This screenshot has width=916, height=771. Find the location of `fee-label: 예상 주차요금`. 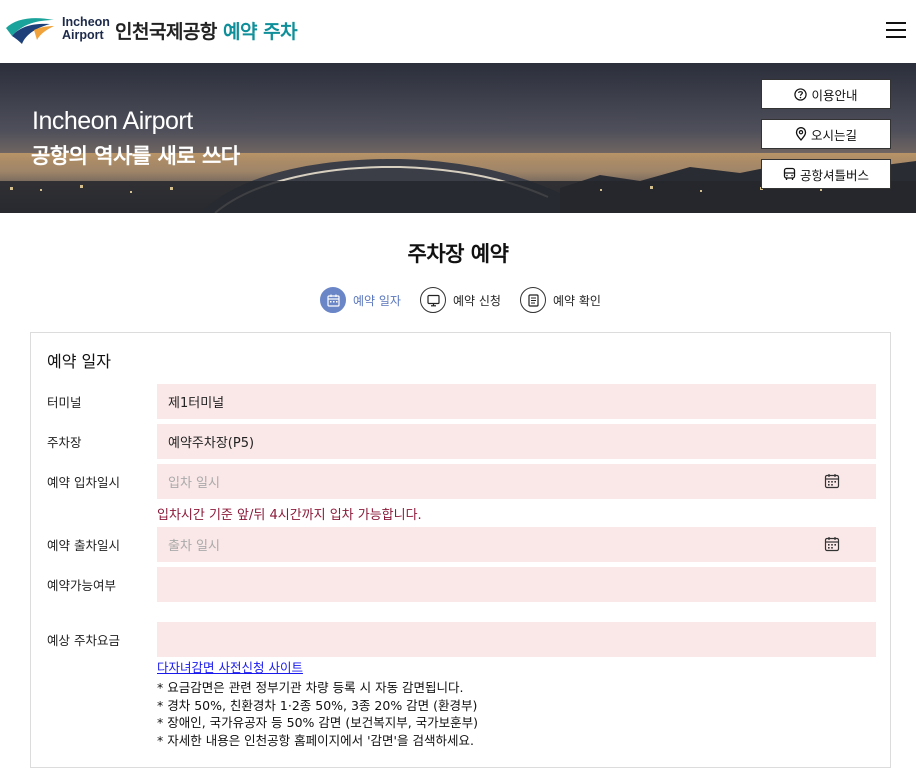

fee-label: 예상 주차요금 is located at coordinates (83, 640).